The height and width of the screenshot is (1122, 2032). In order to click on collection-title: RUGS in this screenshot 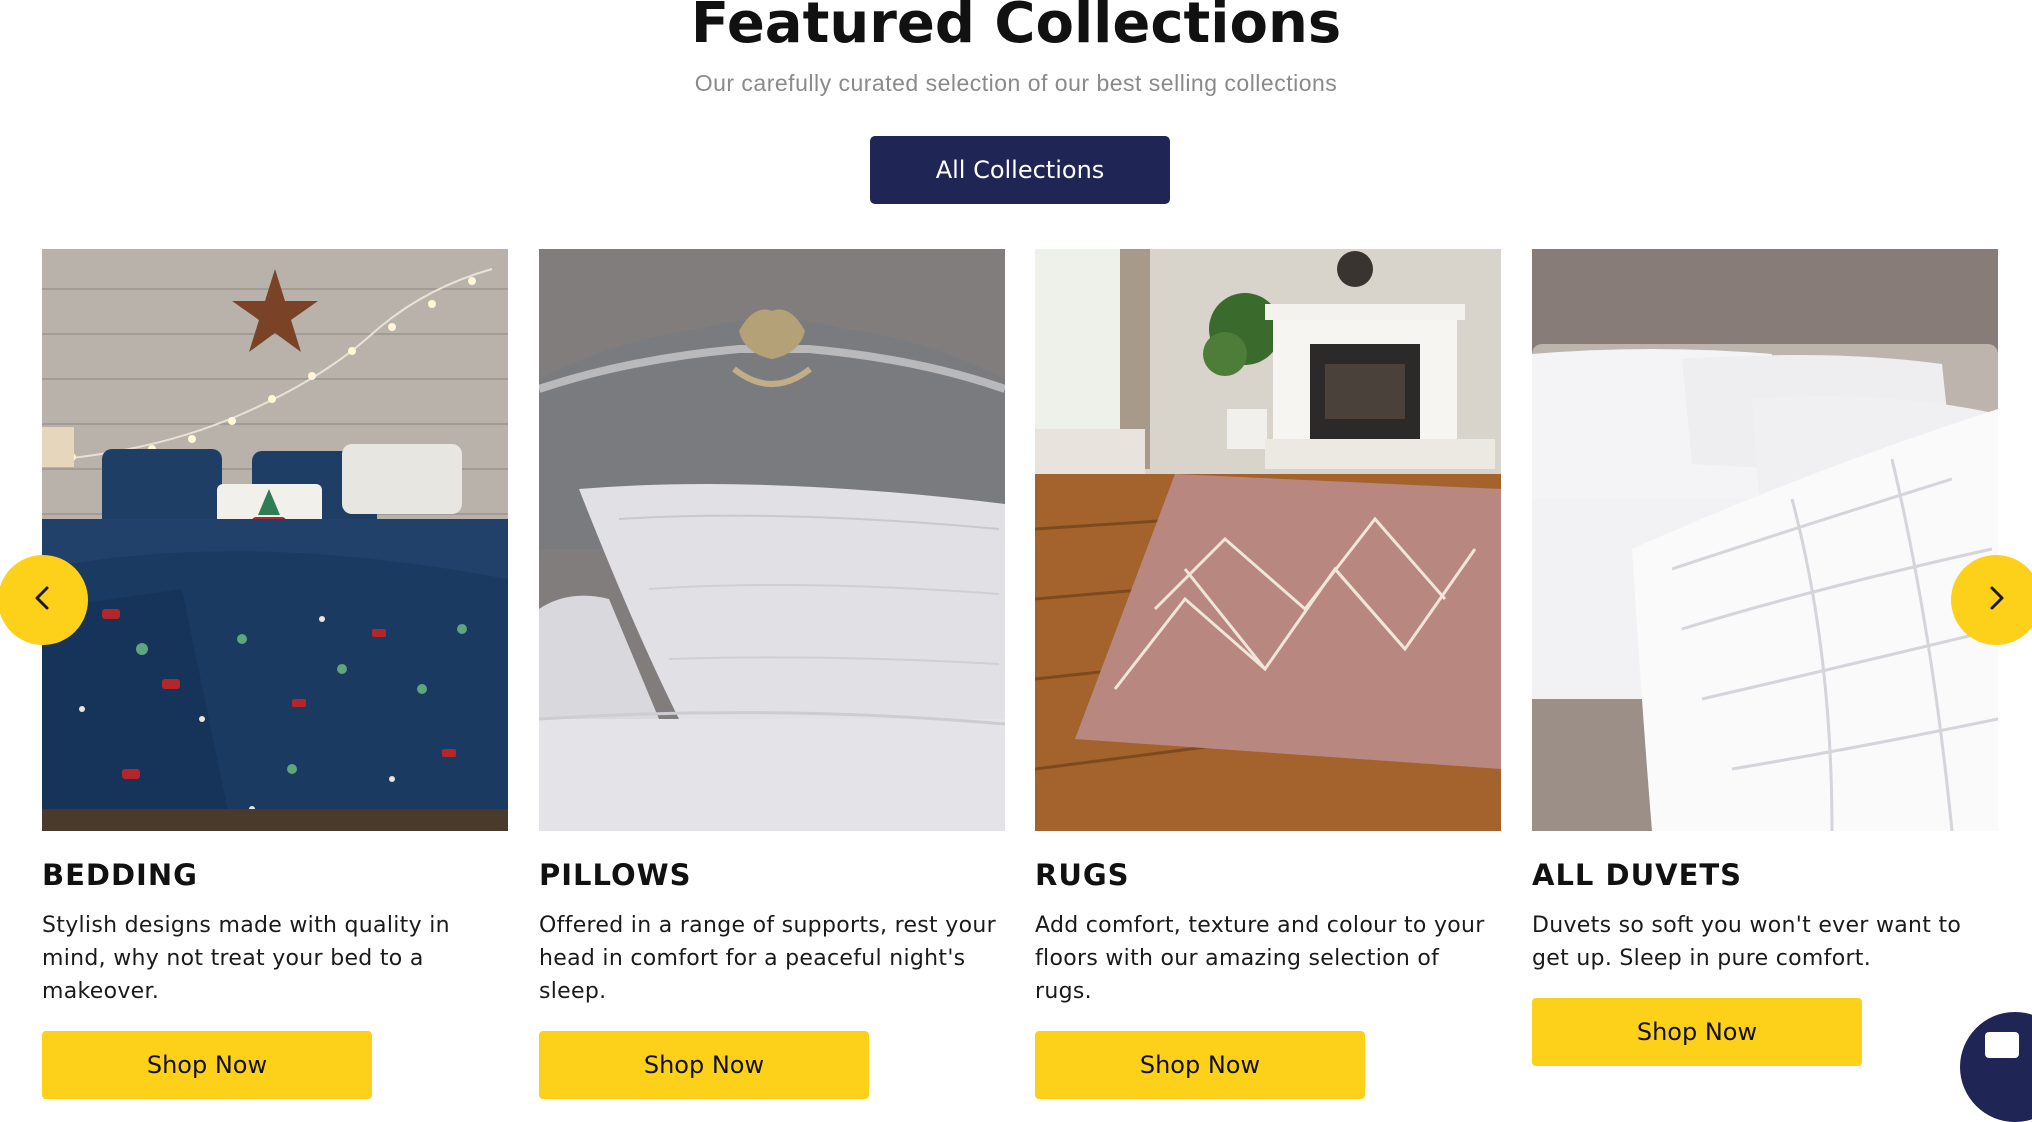, I will do `click(1082, 875)`.